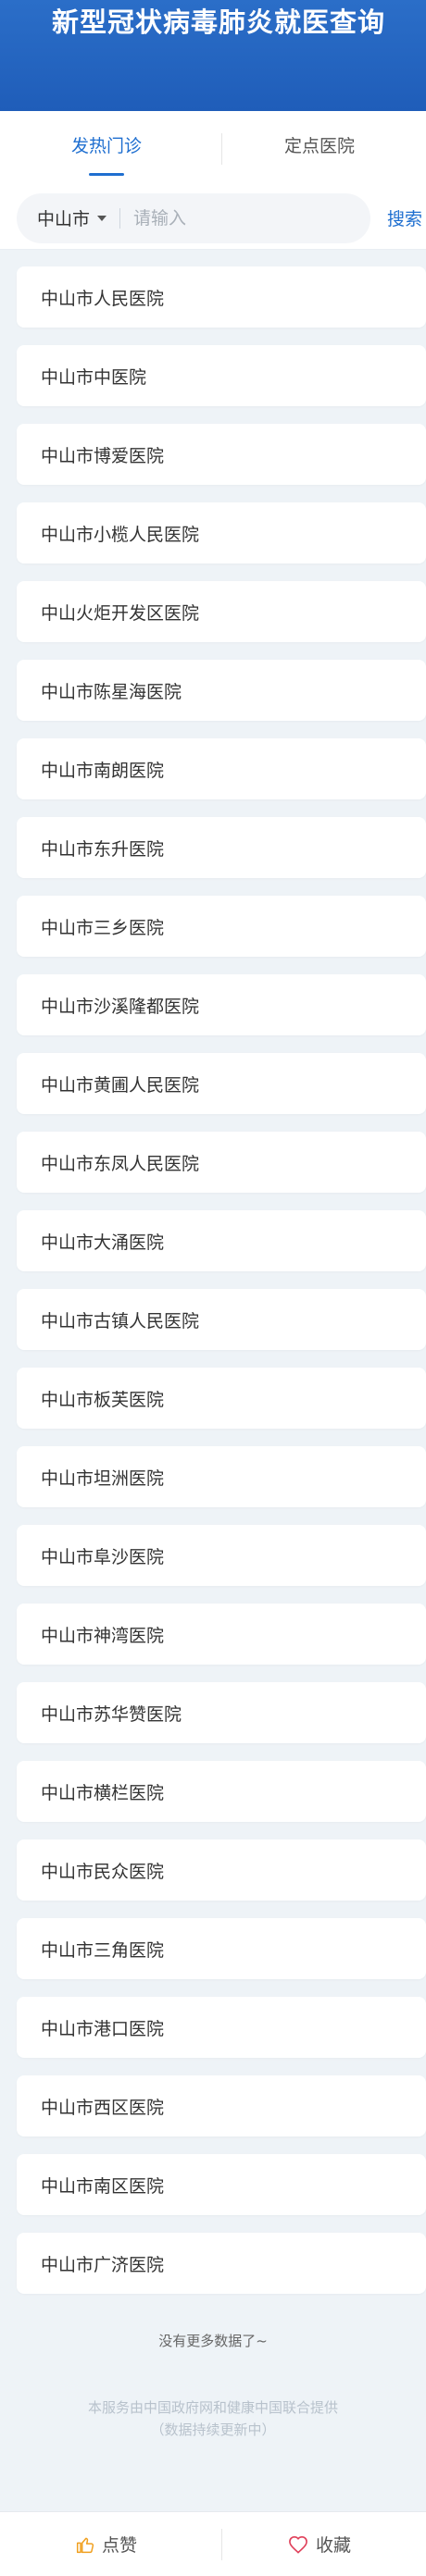  I want to click on hospital-name: 中山市古镇人民医院, so click(120, 1321).